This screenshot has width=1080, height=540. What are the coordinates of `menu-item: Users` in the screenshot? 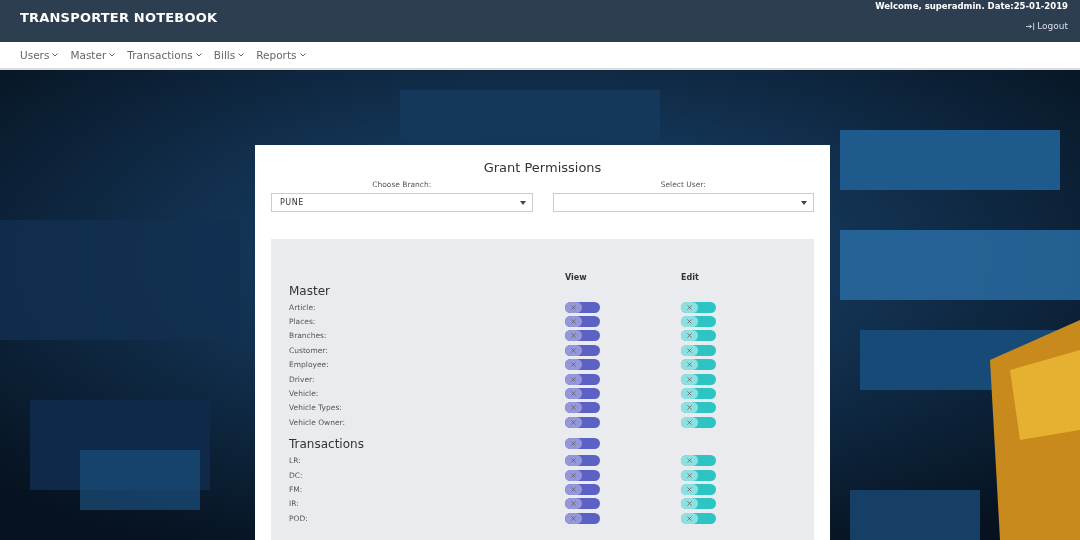 It's located at (39, 55).